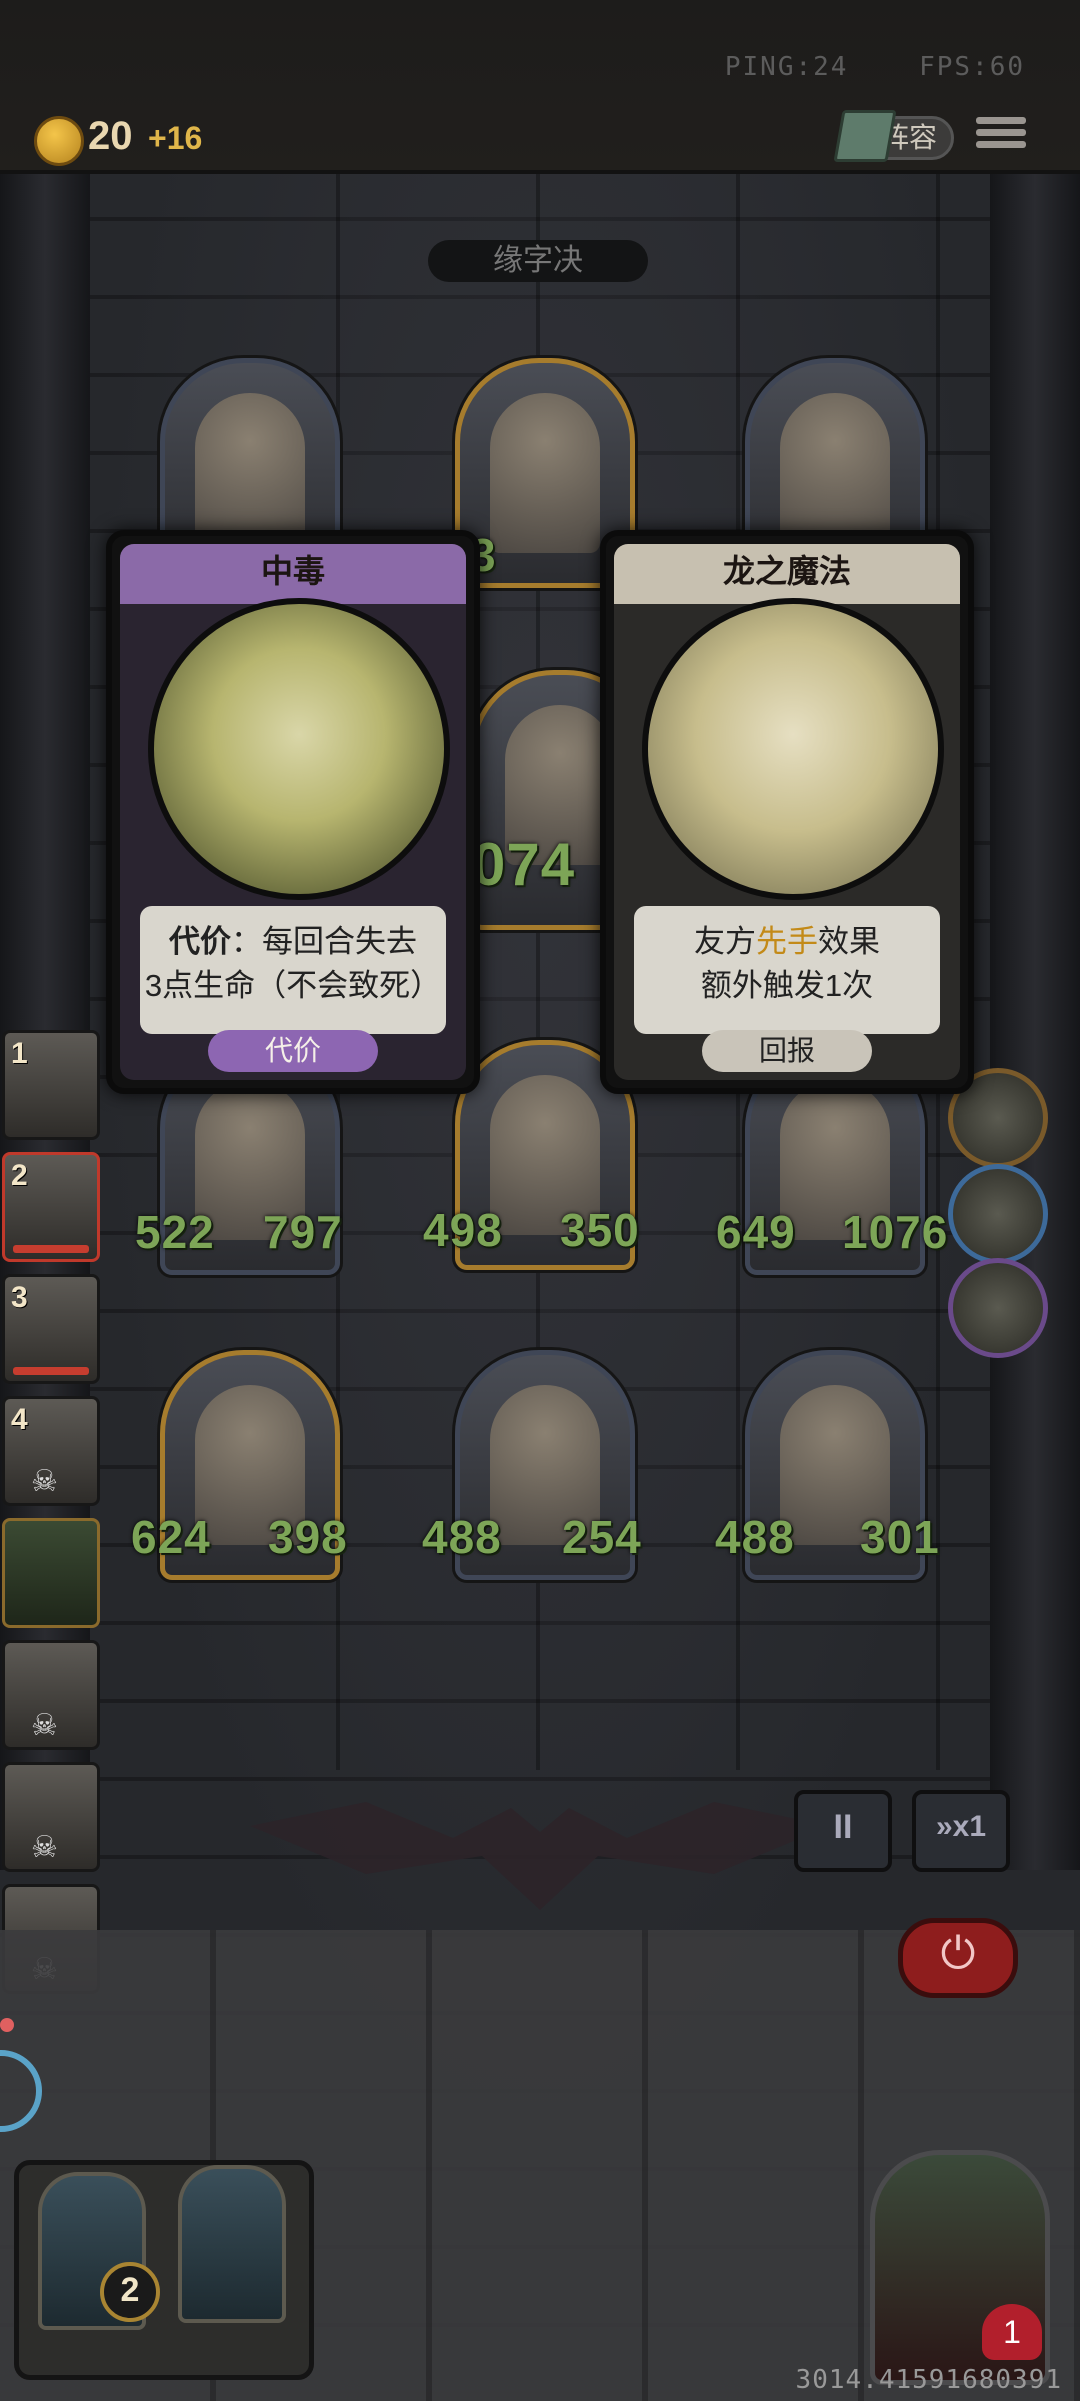  I want to click on unit-attack: 522, so click(175, 1232).